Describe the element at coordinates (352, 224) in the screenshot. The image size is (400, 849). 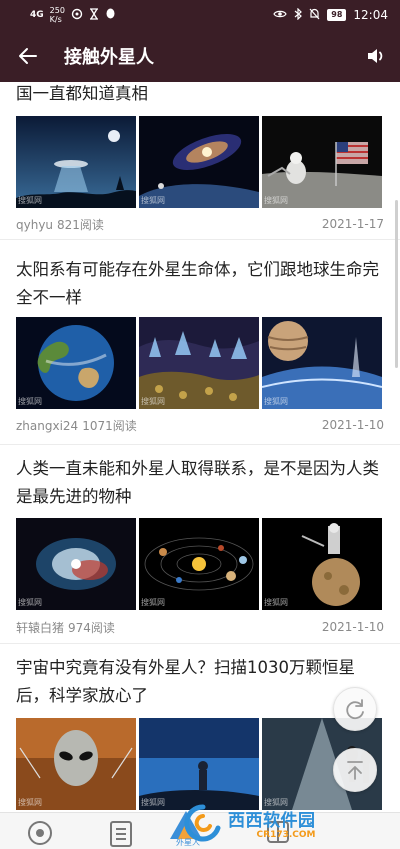
I see `article-date: 2021-1-17` at that location.